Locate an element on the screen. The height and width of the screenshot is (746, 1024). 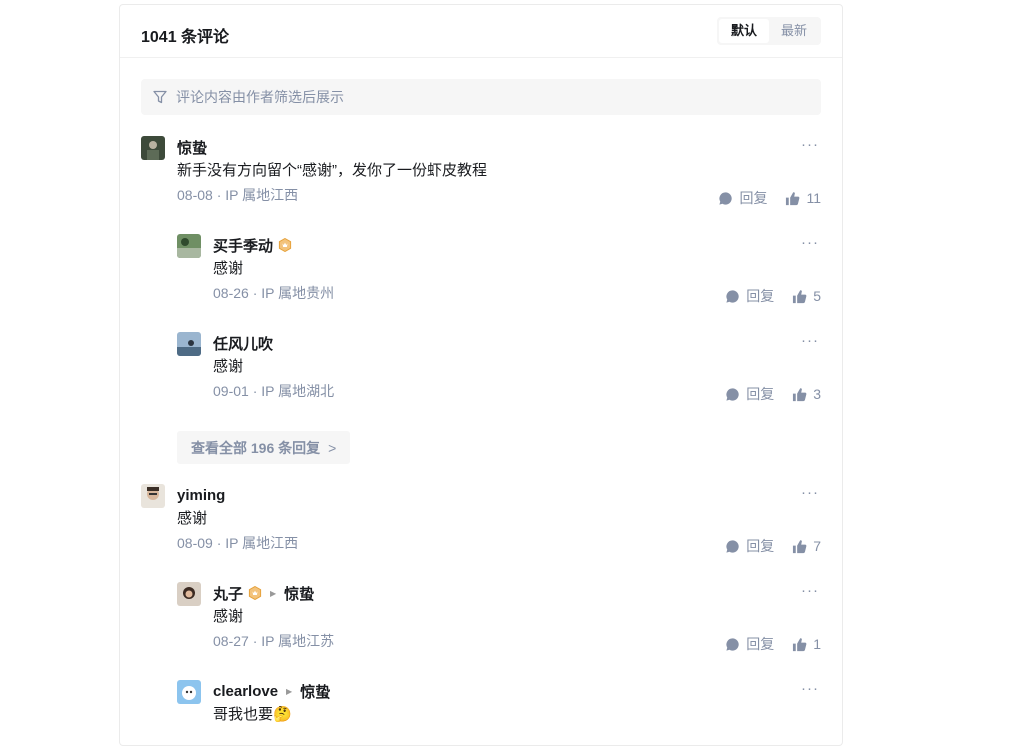
sort-latest-button: 最新 is located at coordinates (794, 31).